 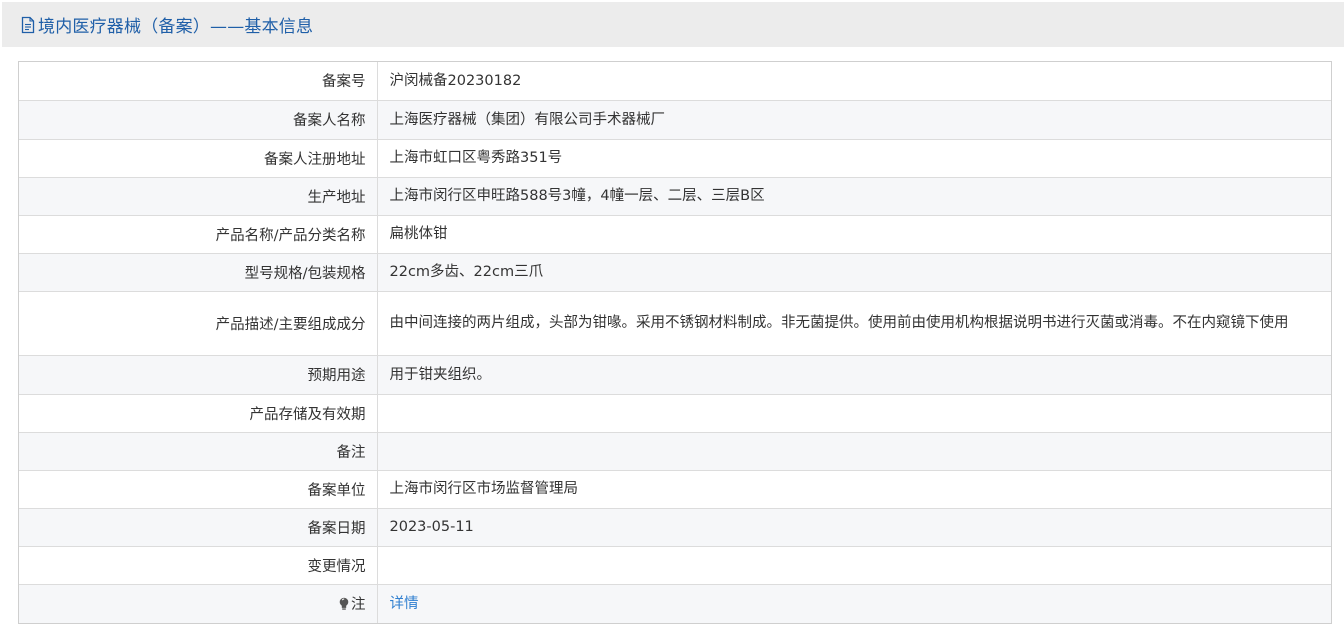 I want to click on row-label: 备案人注册地址, so click(x=198, y=158).